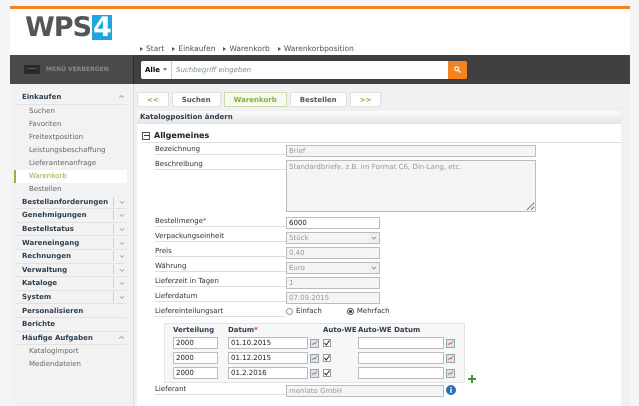  What do you see at coordinates (68, 27) in the screenshot?
I see `logo: WPS4` at bounding box center [68, 27].